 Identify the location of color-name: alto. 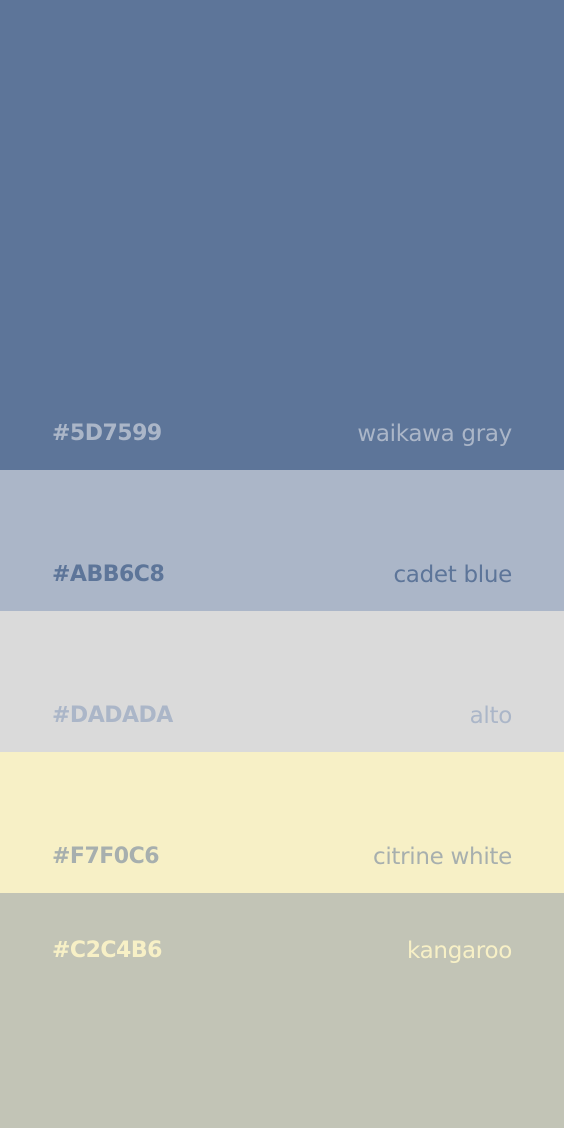
(491, 716).